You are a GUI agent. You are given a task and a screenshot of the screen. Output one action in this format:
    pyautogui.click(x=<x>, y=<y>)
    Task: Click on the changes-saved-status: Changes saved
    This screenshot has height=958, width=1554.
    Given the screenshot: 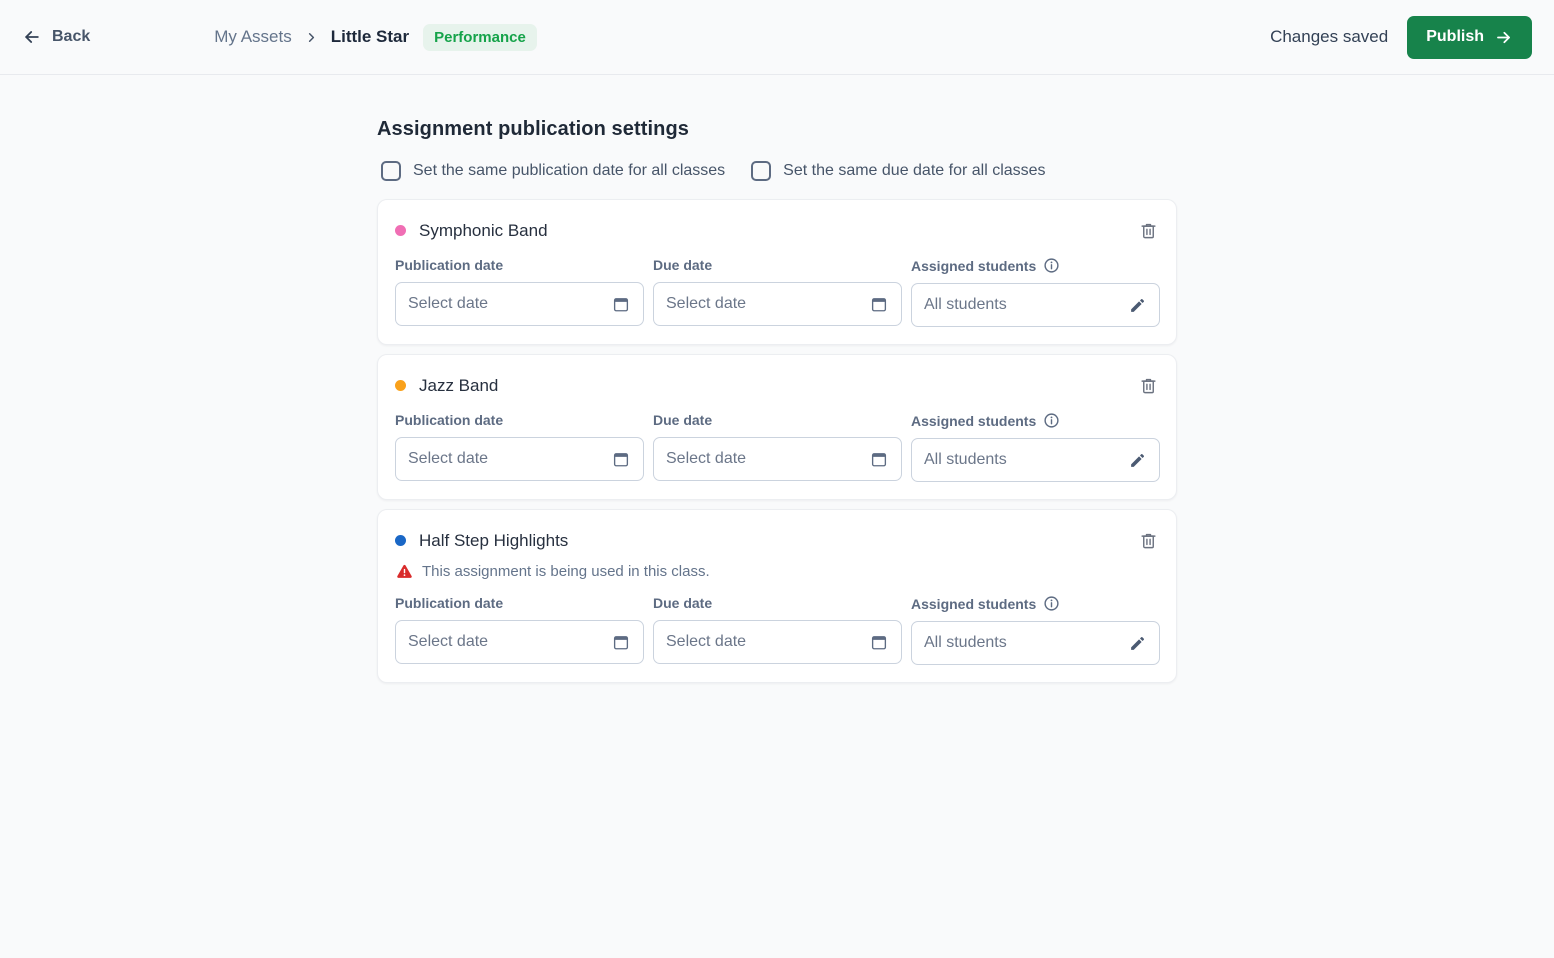 What is the action you would take?
    pyautogui.click(x=1329, y=36)
    